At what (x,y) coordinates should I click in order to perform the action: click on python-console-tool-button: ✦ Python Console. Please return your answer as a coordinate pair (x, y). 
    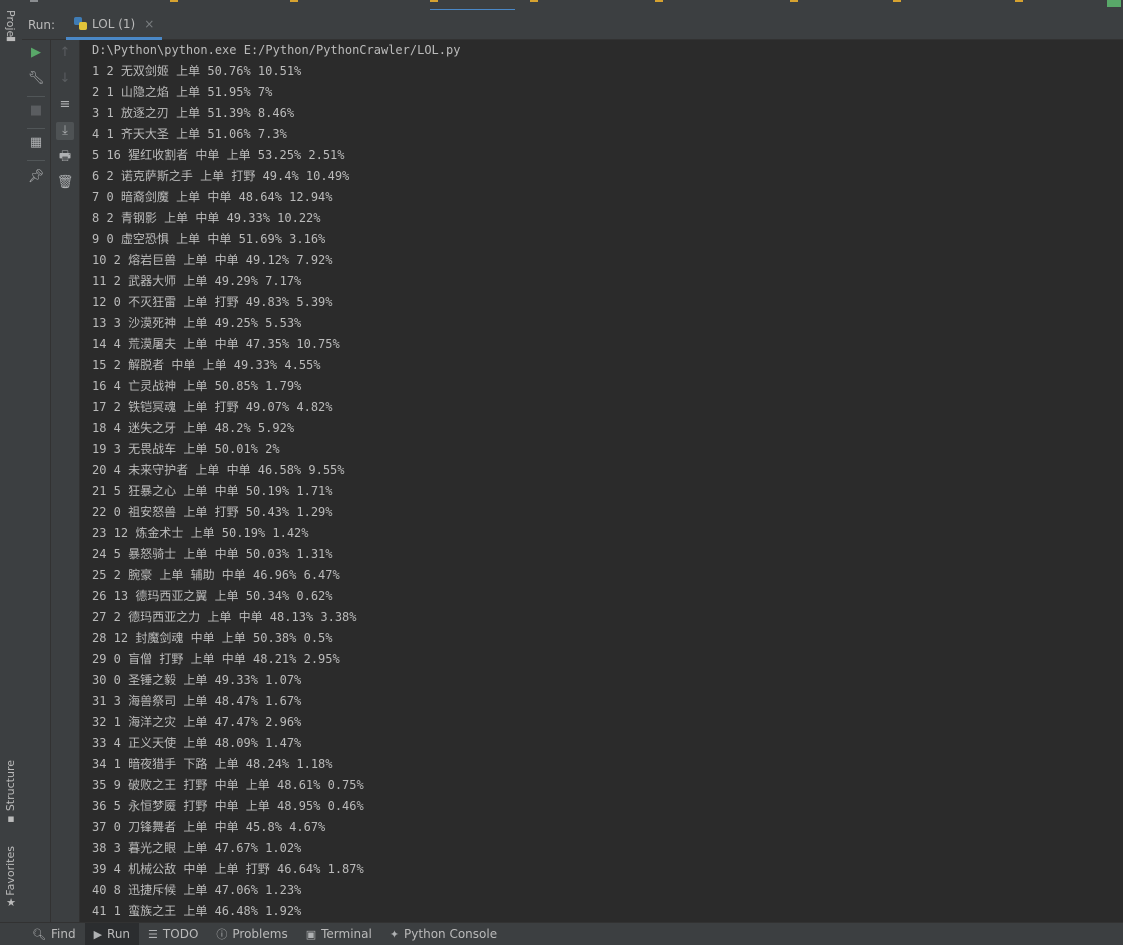
    Looking at the image, I should click on (443, 934).